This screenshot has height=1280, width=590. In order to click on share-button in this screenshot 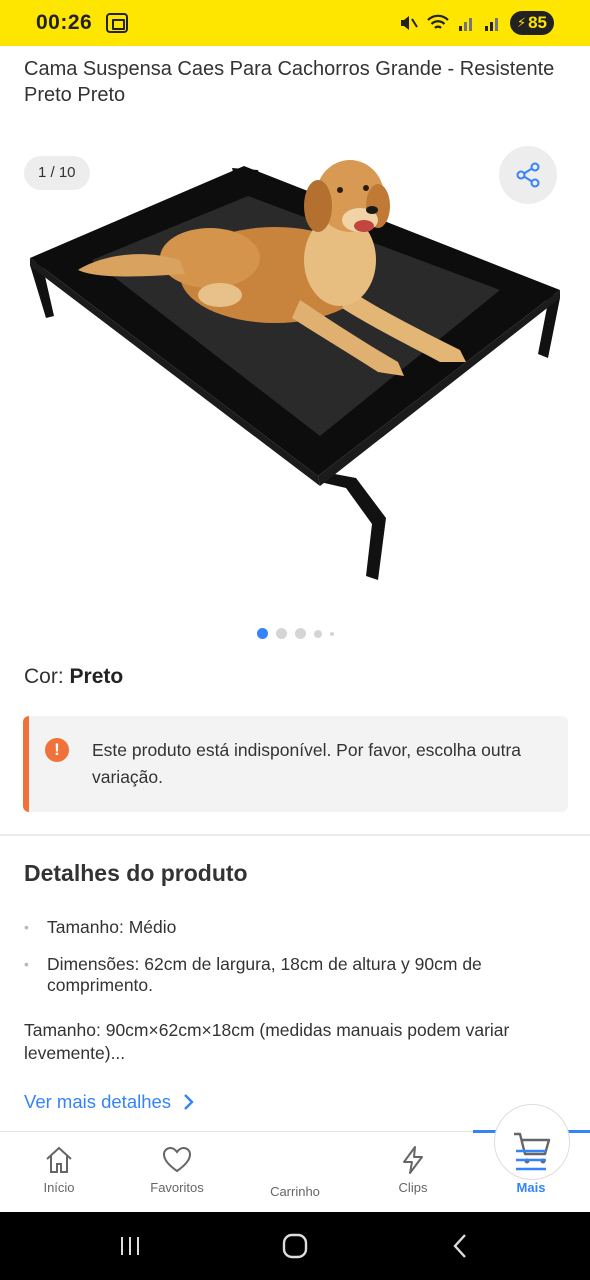, I will do `click(528, 175)`.